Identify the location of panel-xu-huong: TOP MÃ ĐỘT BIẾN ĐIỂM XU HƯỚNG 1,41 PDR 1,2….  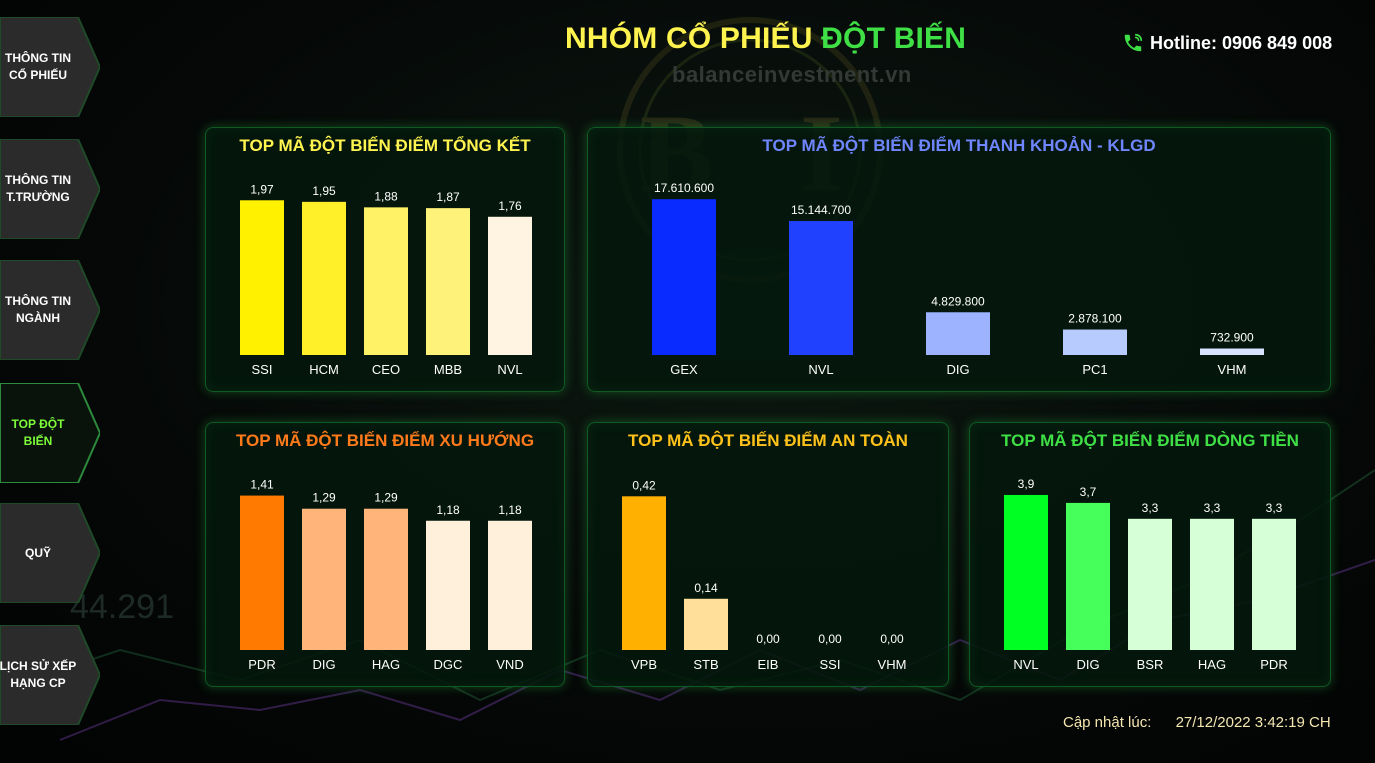
(385, 554).